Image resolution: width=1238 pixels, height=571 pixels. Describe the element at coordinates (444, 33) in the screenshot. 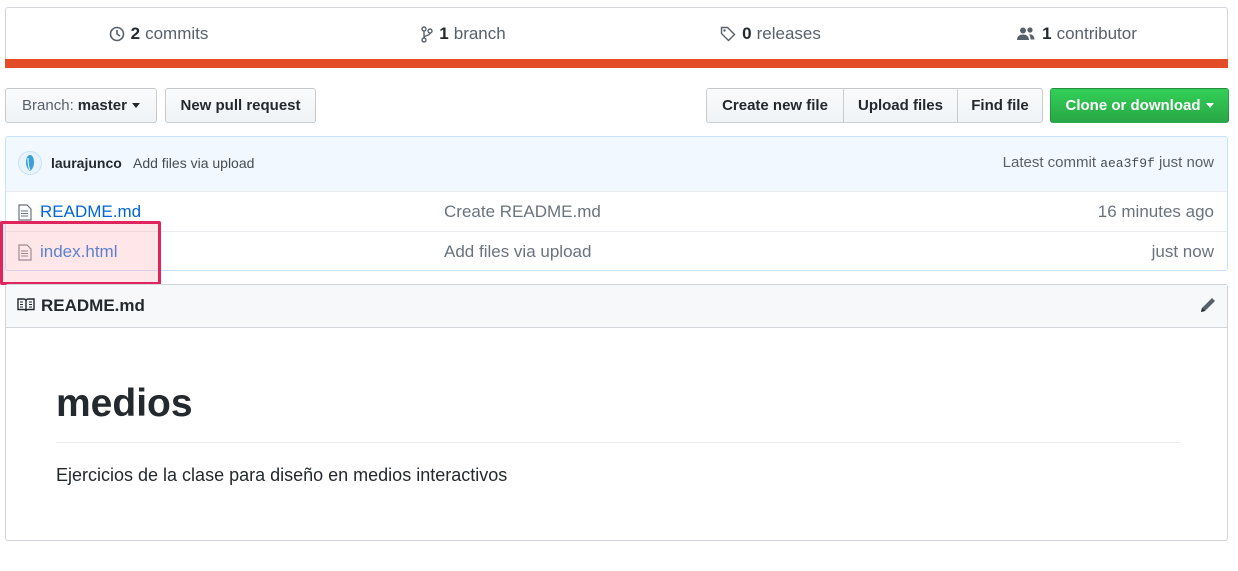

I see `branches-count: 1` at that location.